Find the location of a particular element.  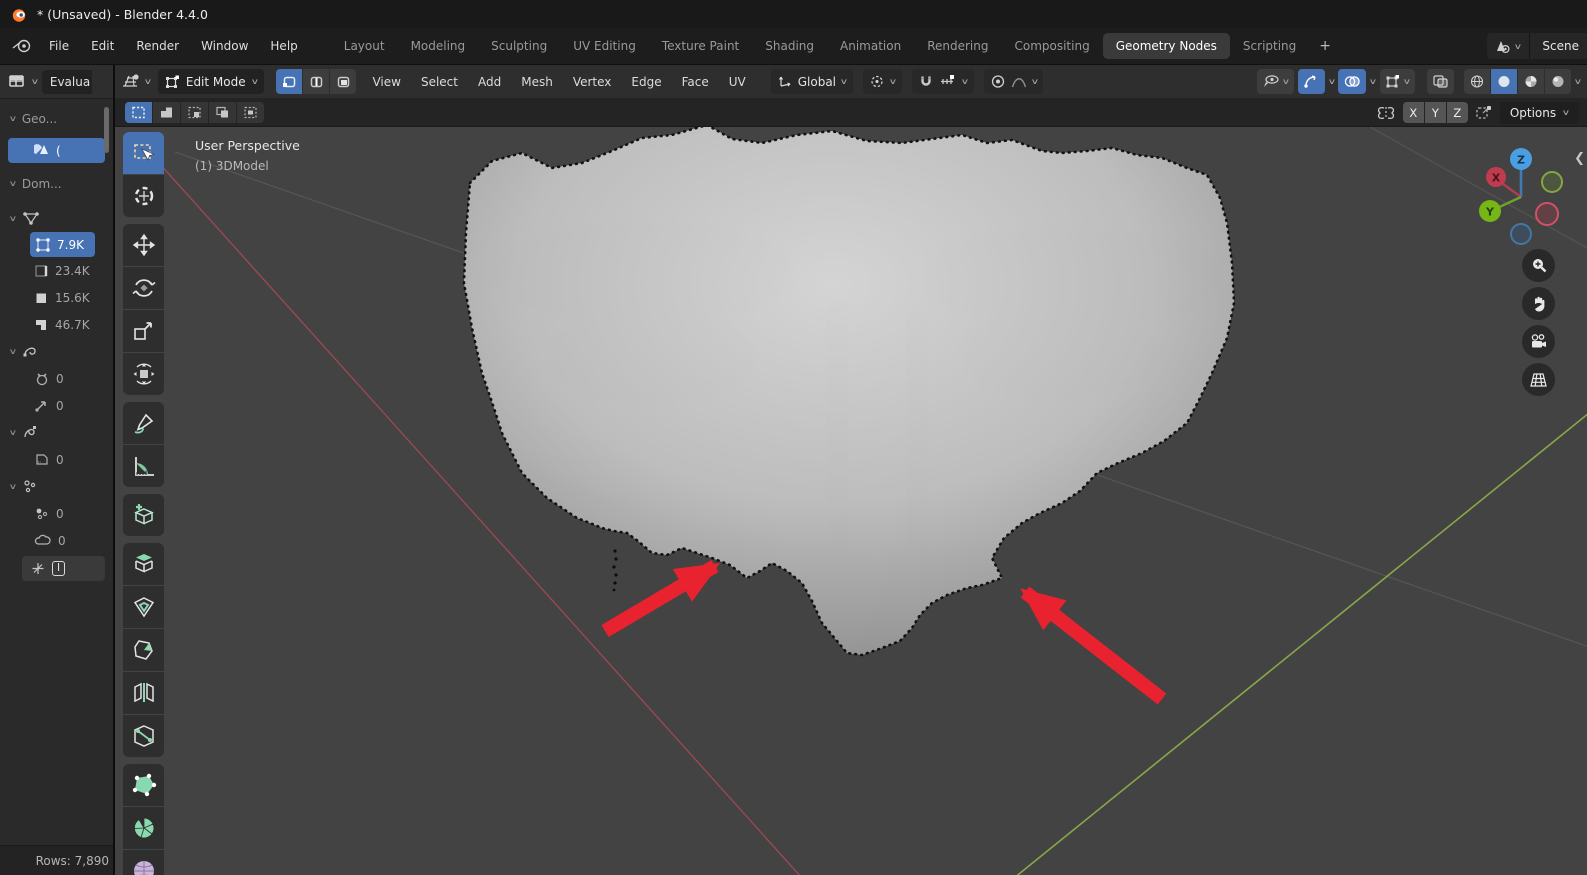

viewport-editor-type-icon is located at coordinates (132, 81).